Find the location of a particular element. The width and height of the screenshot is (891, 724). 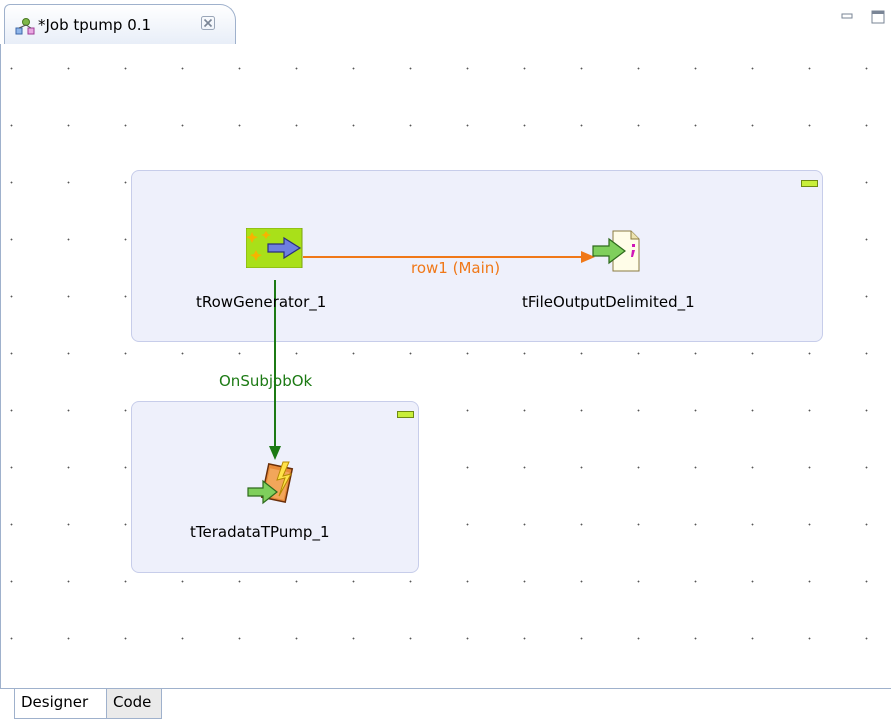

file-output-icon is located at coordinates (616, 251).